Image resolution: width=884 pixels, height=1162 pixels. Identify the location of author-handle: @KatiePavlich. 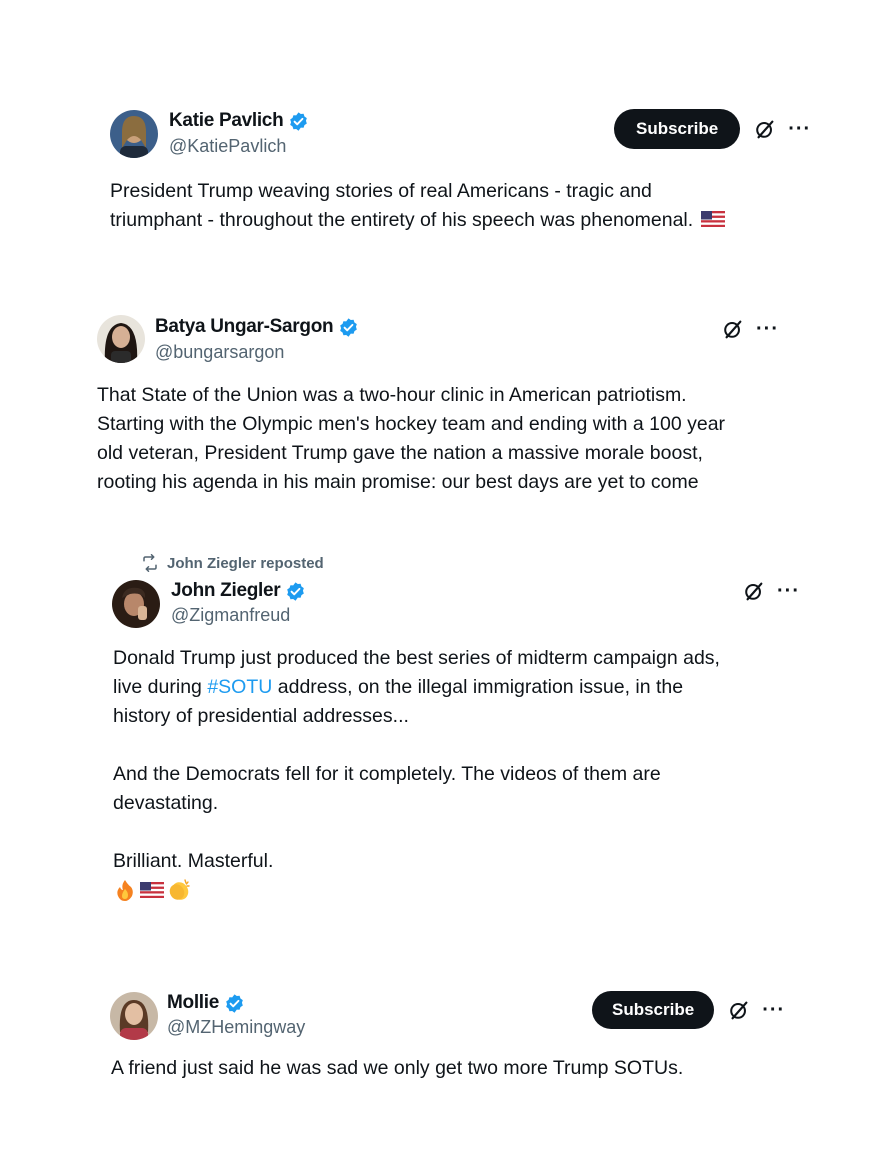
(227, 146).